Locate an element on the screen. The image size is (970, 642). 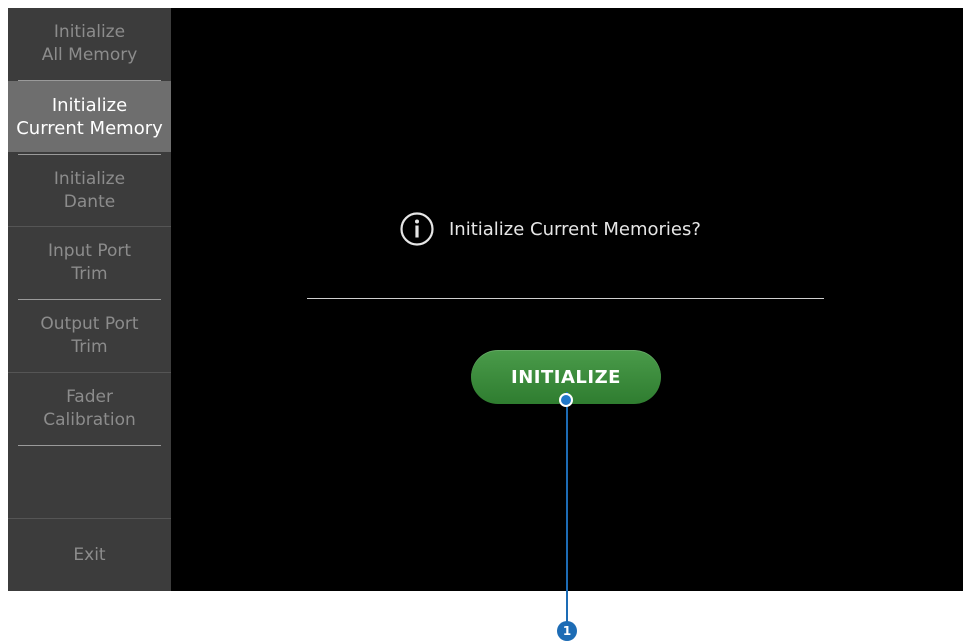
sidebar-divider is located at coordinates (89, 445).